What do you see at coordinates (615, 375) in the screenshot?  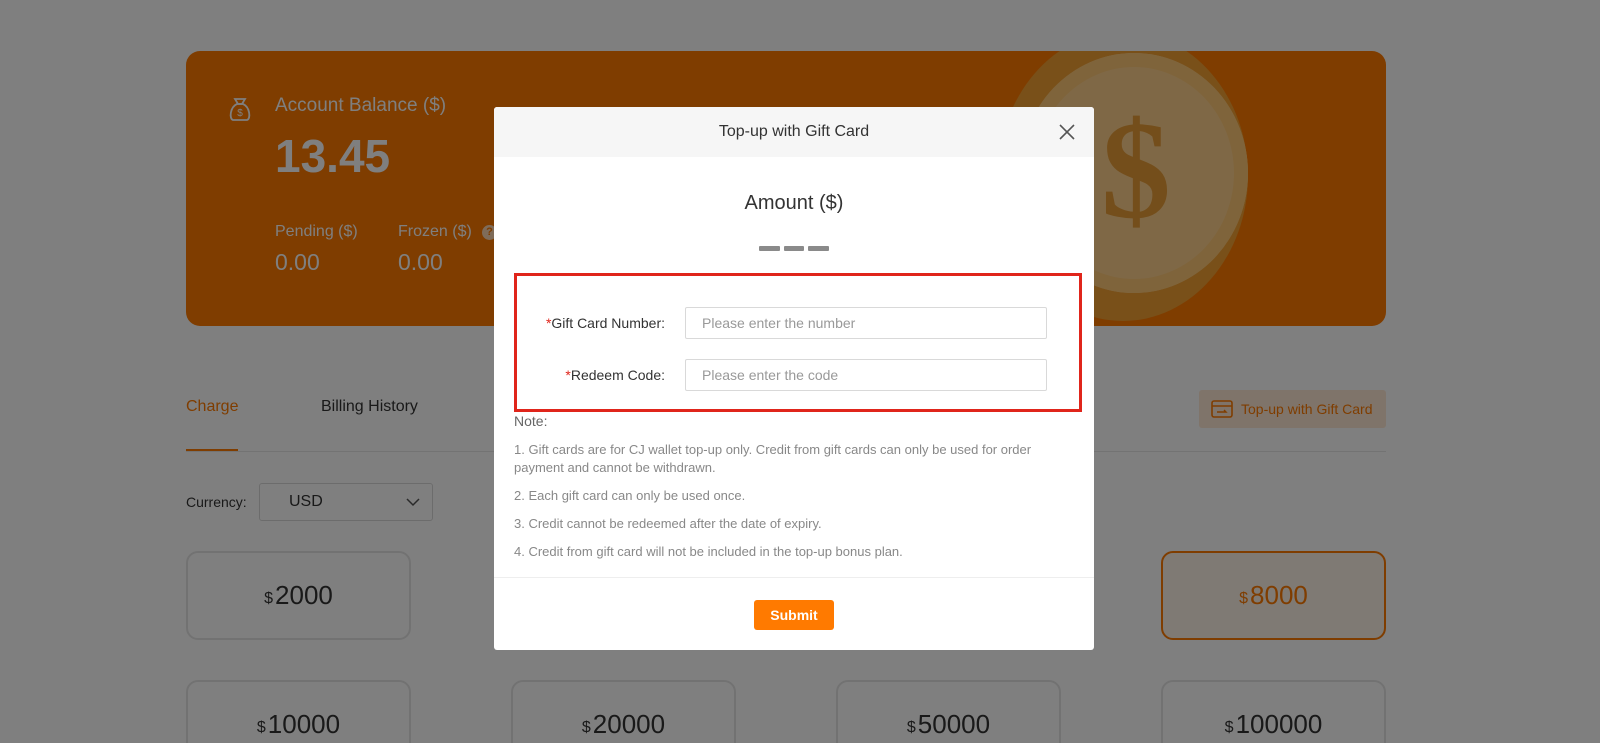 I see `redeem-code-label: *Redeem Code:` at bounding box center [615, 375].